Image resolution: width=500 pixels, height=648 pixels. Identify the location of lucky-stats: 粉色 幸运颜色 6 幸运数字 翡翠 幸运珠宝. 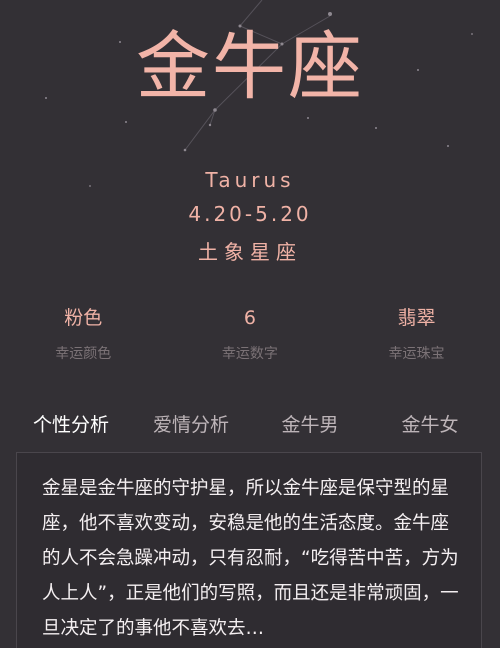
(250, 334).